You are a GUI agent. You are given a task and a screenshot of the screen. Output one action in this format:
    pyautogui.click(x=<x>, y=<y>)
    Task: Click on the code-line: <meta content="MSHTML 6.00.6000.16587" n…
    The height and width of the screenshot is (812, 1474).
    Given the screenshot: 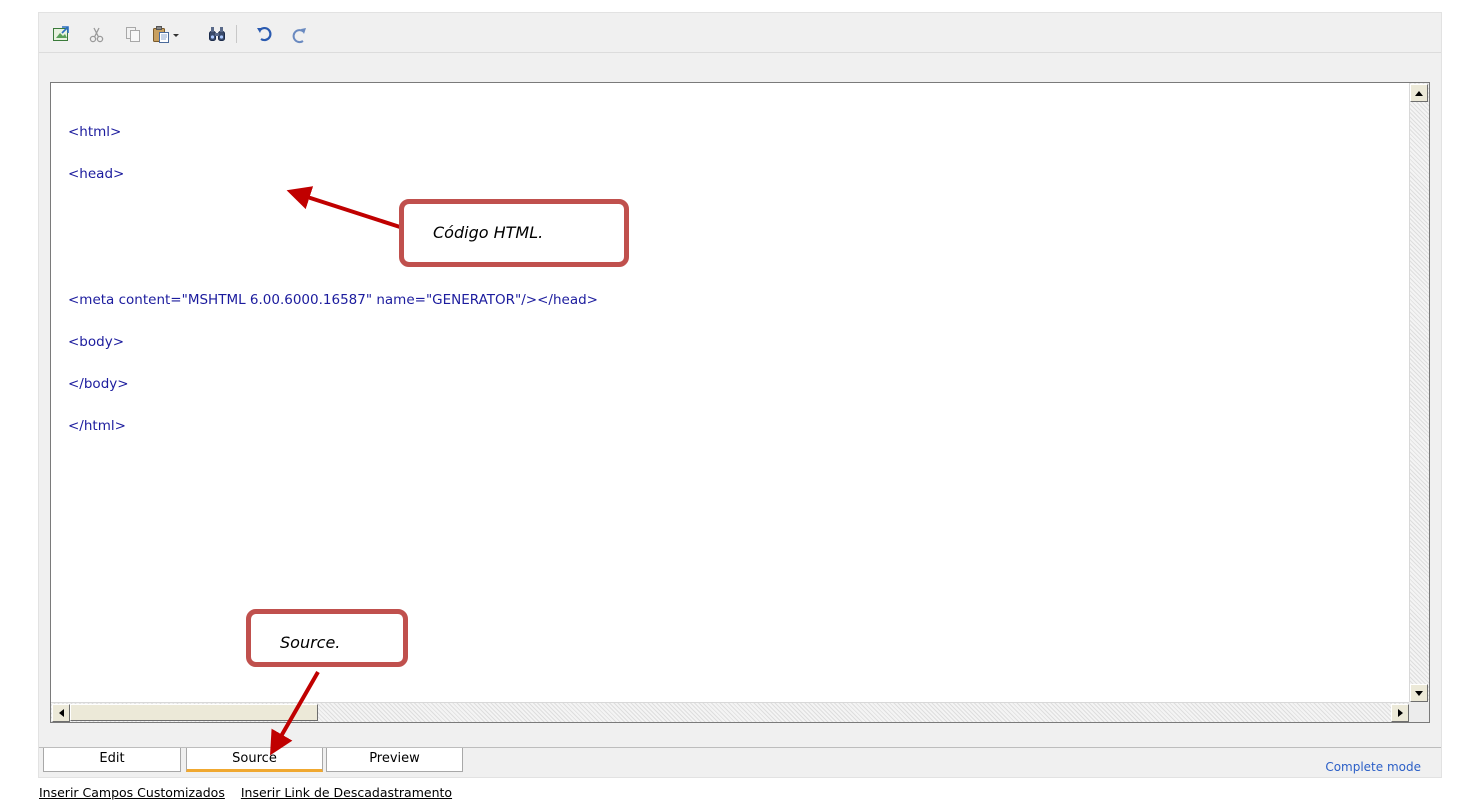 What is the action you would take?
    pyautogui.click(x=333, y=300)
    